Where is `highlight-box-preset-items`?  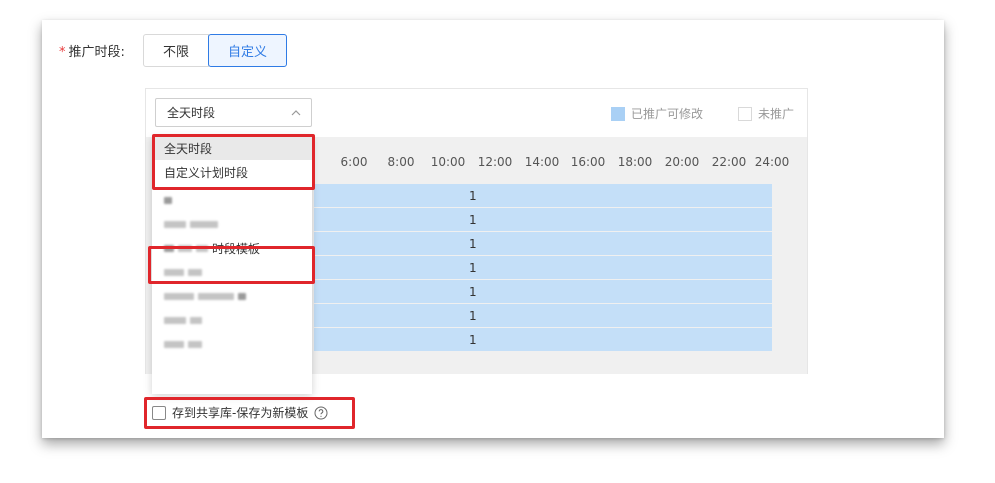 highlight-box-preset-items is located at coordinates (233, 162).